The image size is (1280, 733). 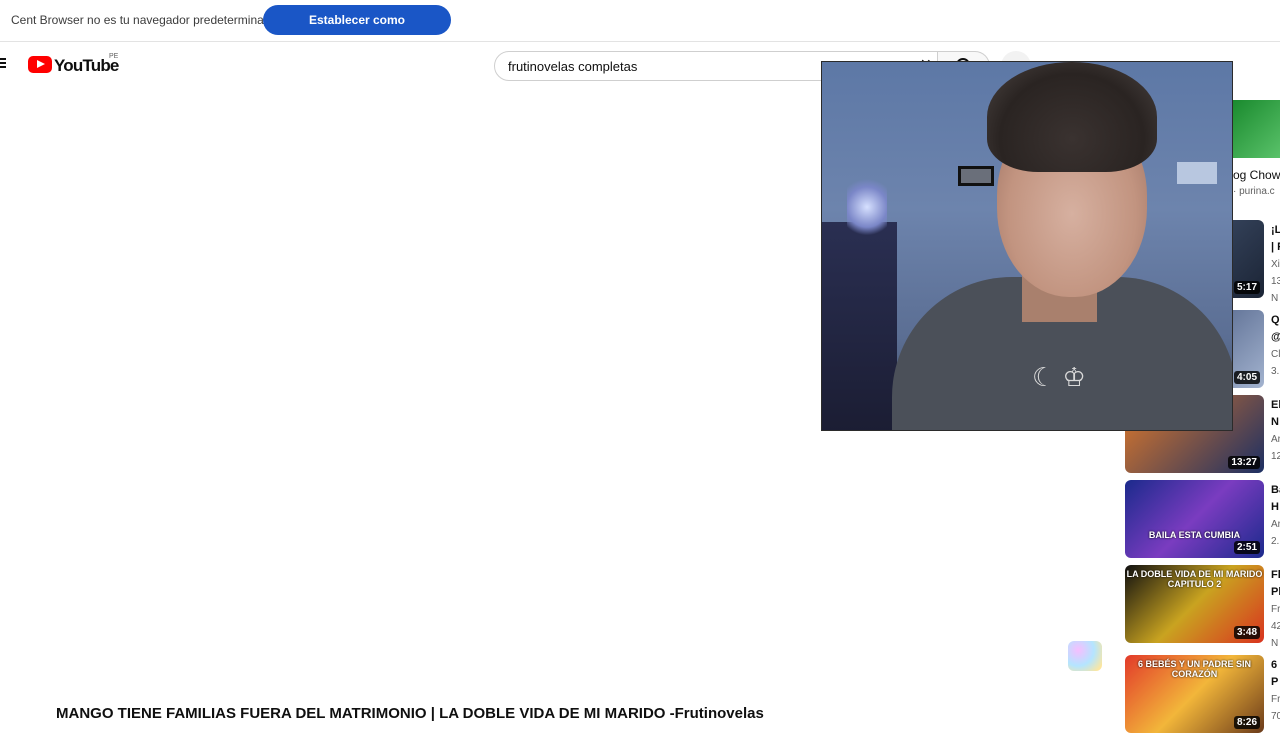 I want to click on related-video: BAILA ESTA CUMBIA 2:51 Ba H Ar 2., so click(x=1202, y=519).